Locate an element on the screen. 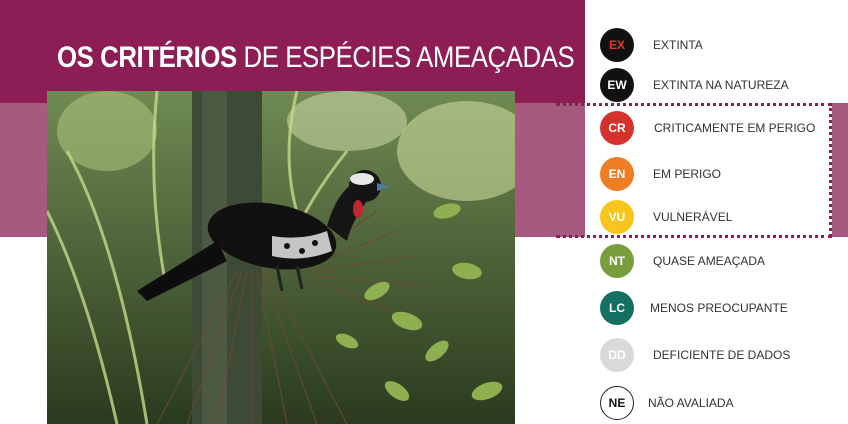  category-label: QUASE AMEAÇADA is located at coordinates (709, 261).